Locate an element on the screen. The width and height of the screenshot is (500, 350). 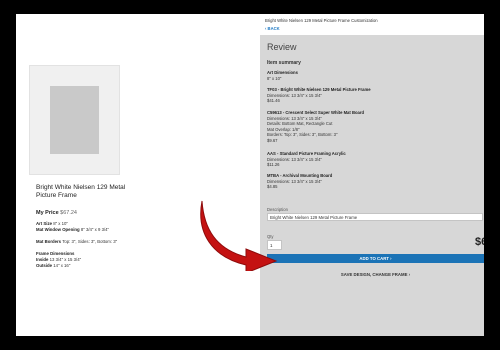
frame-preview is located at coordinates (74, 120).